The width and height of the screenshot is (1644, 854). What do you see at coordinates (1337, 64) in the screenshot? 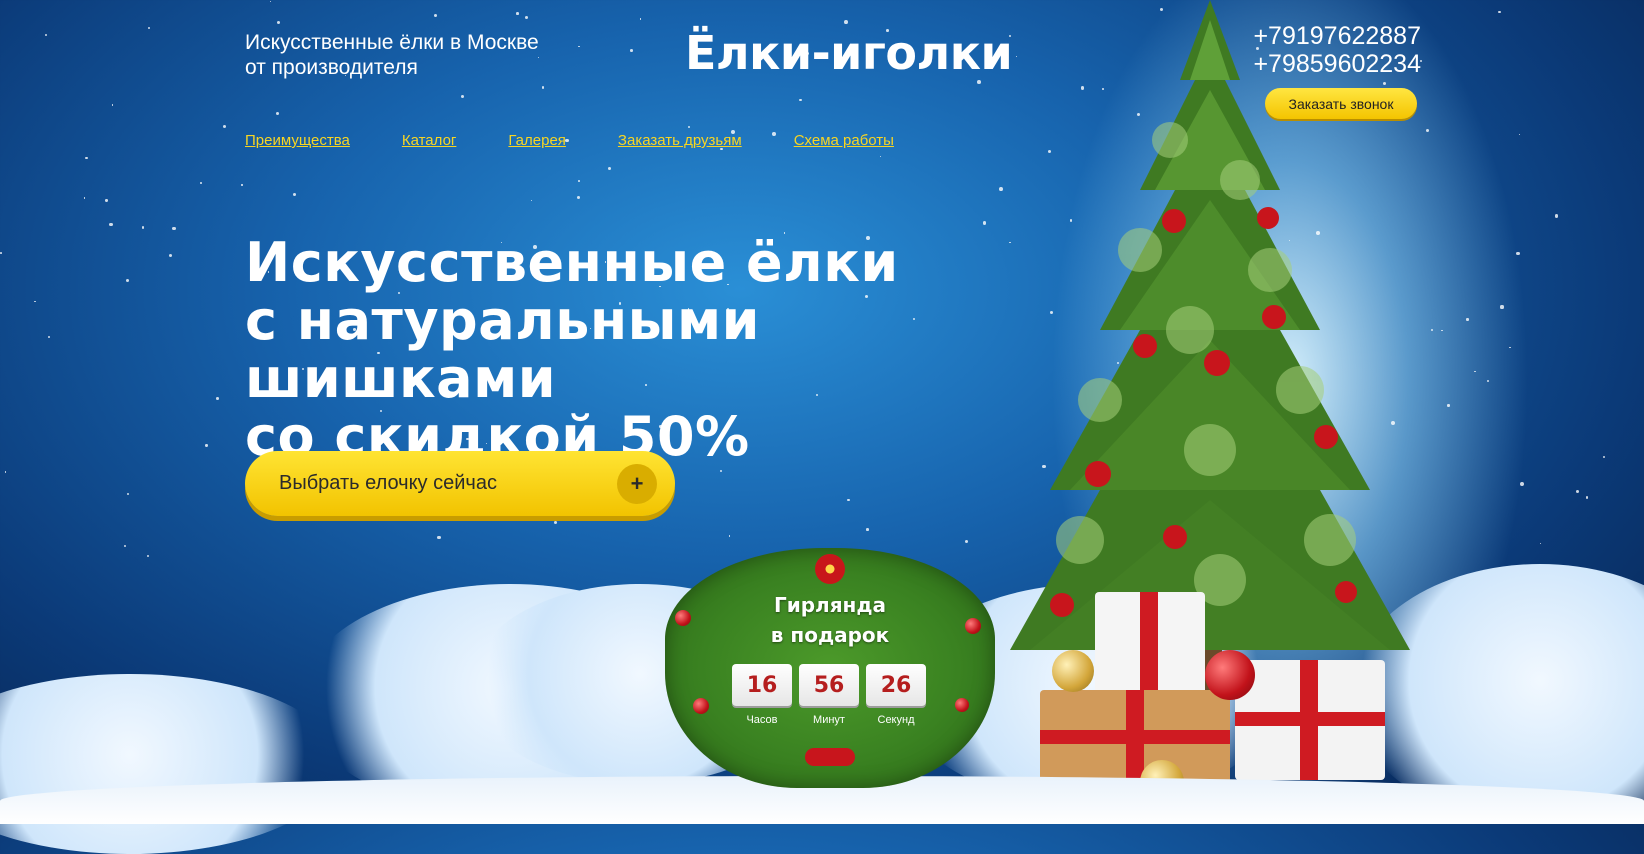
I see `phone-number-2: +79859602234` at bounding box center [1337, 64].